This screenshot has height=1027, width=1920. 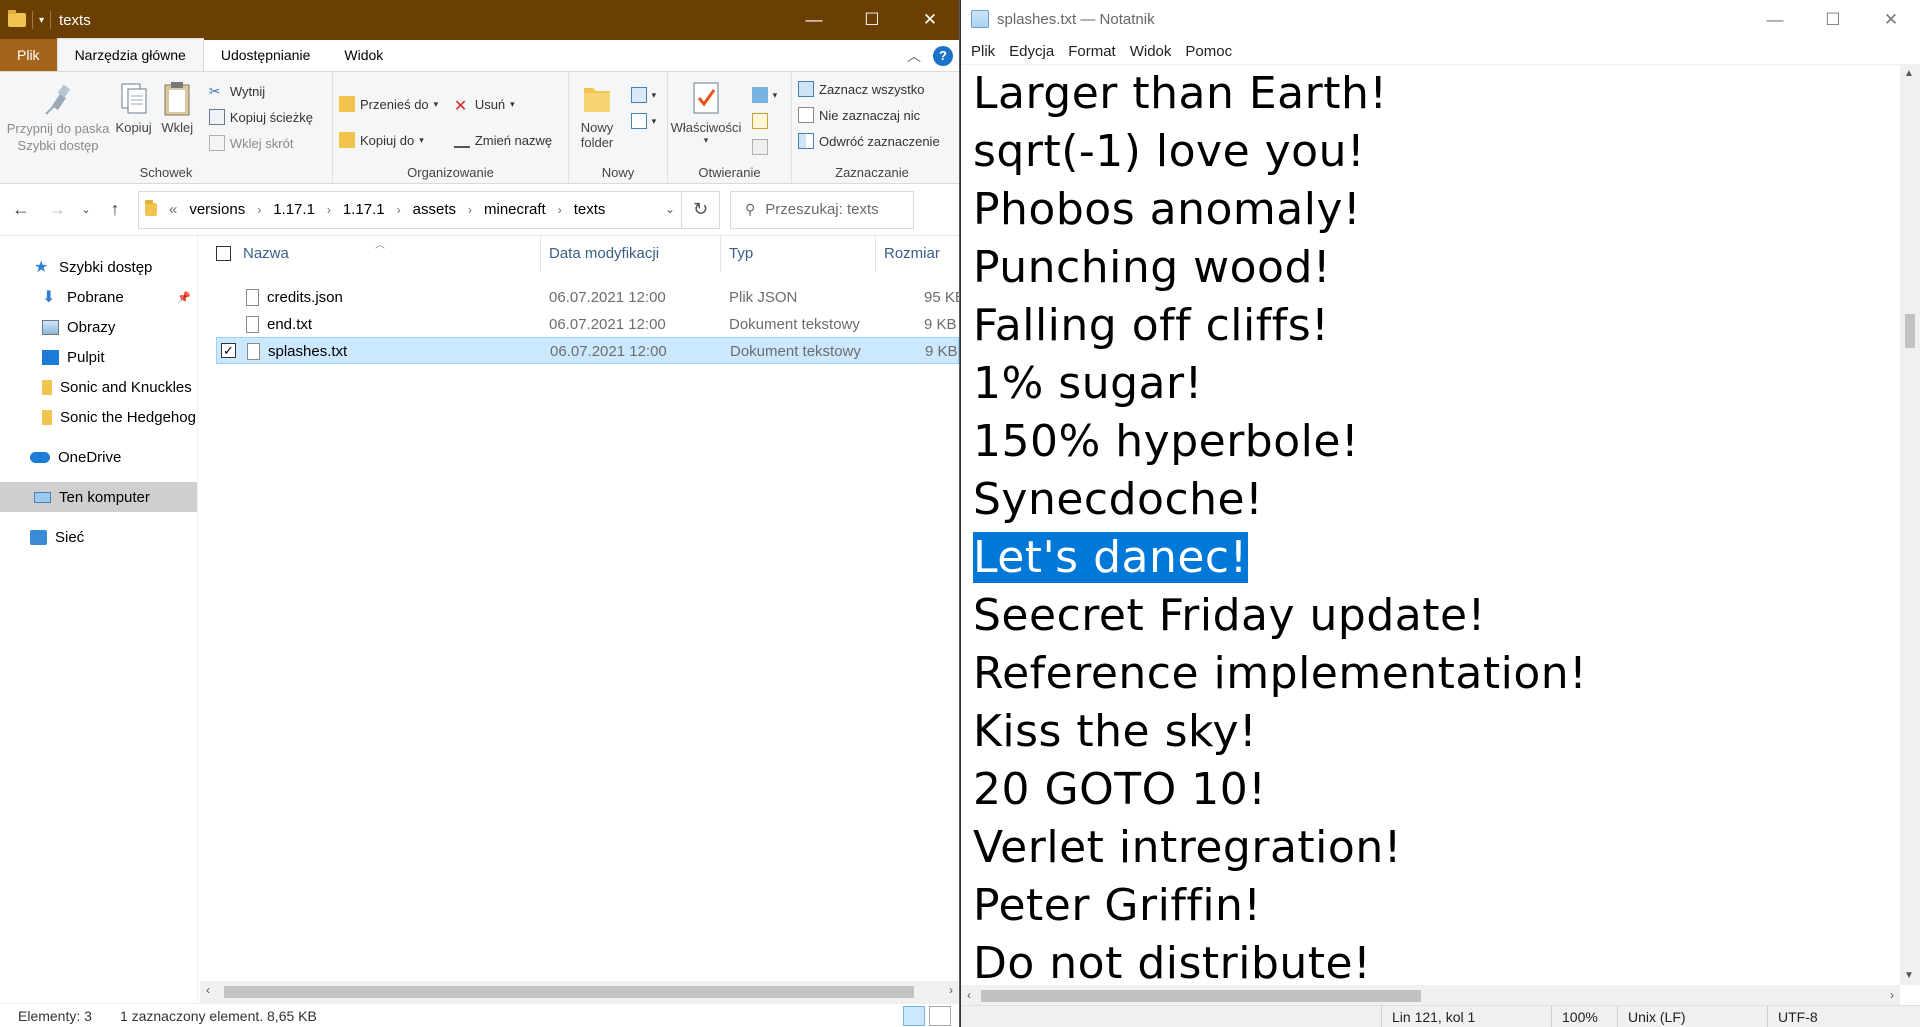 What do you see at coordinates (631, 254) in the screenshot?
I see `column-date: Data modyfikacji` at bounding box center [631, 254].